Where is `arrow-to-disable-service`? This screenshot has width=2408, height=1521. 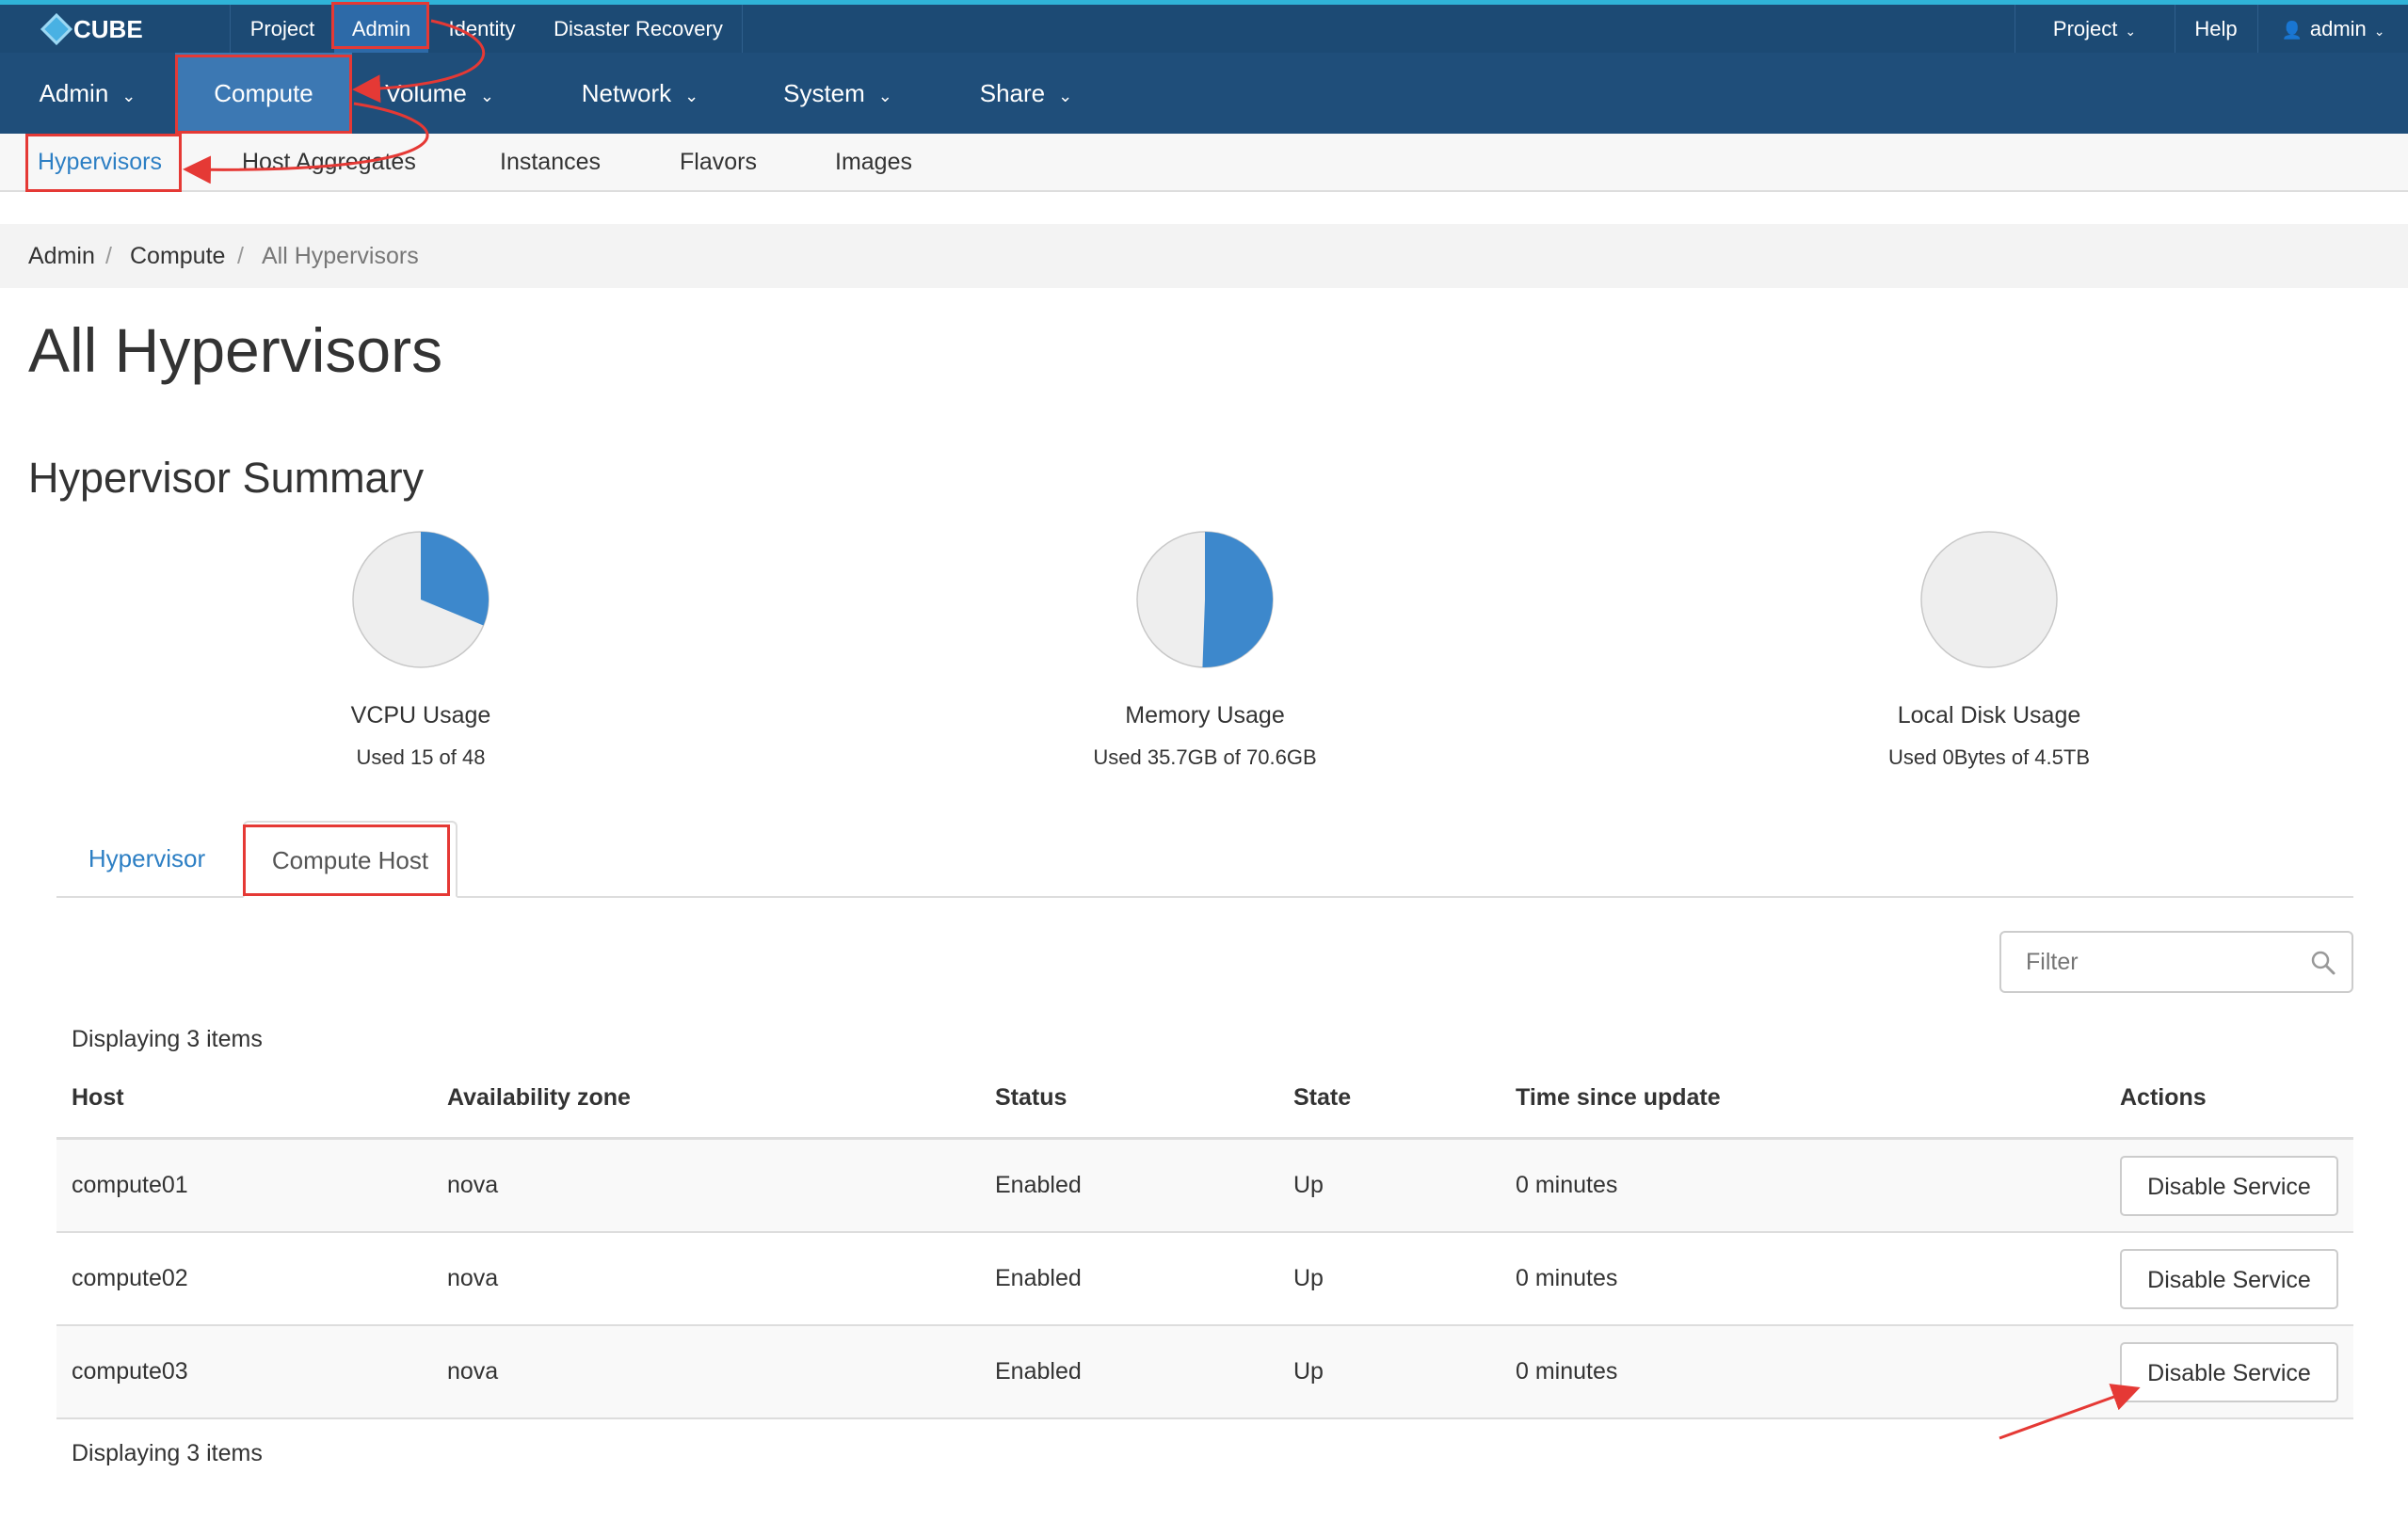 arrow-to-disable-service is located at coordinates (2070, 1412).